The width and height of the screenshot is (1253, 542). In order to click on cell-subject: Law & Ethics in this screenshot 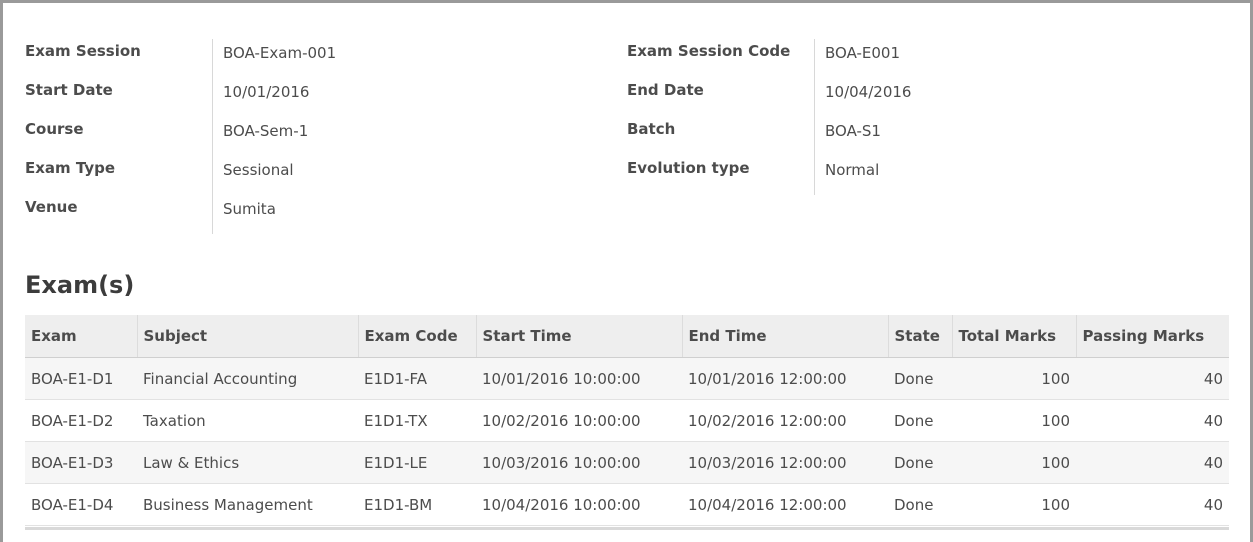, I will do `click(247, 462)`.